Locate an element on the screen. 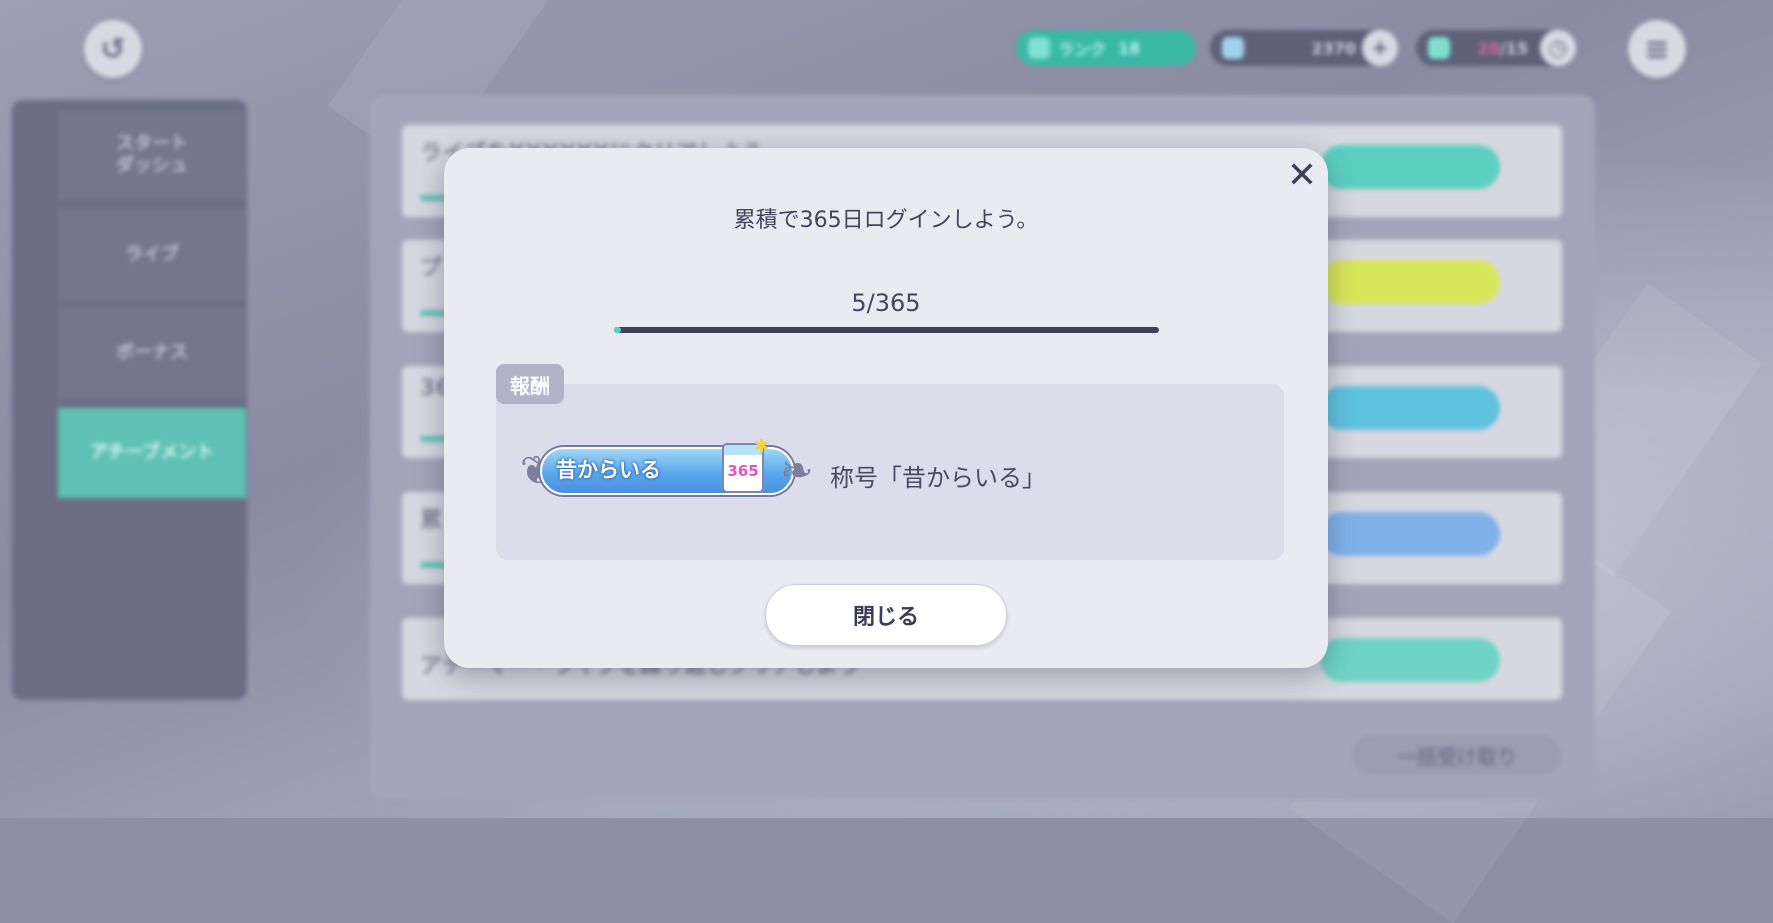 This screenshot has width=1773, height=923. menu-button: ≡ is located at coordinates (1657, 49).